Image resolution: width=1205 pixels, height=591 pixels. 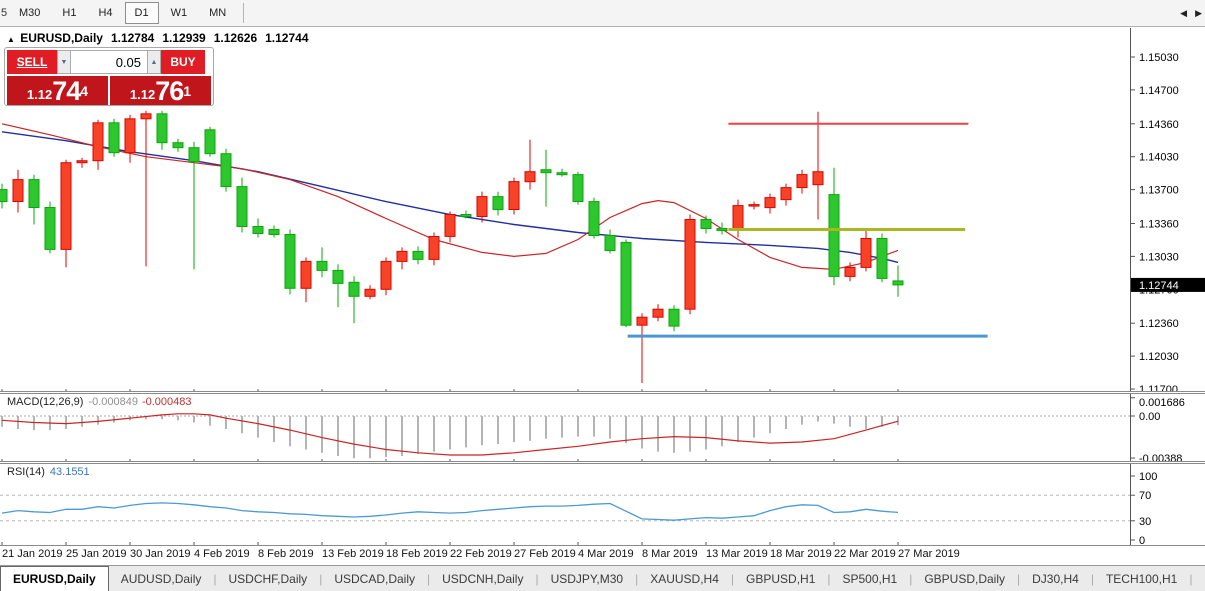 I want to click on macd-signal-value: -0.000483, so click(x=166, y=402).